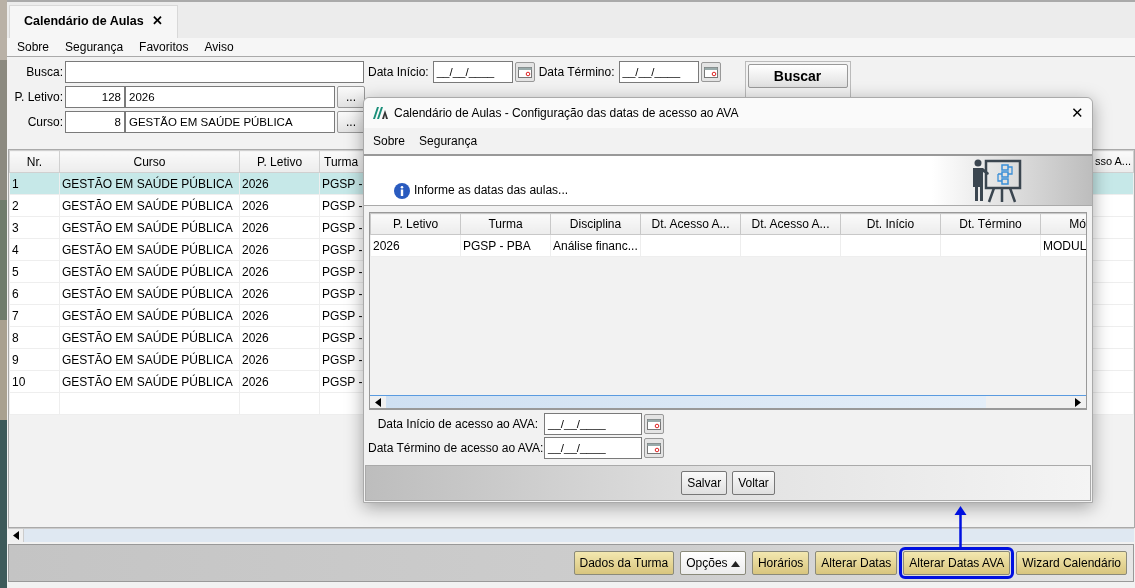 This screenshot has height=588, width=1135. I want to click on close-icon: ✕, so click(157, 21).